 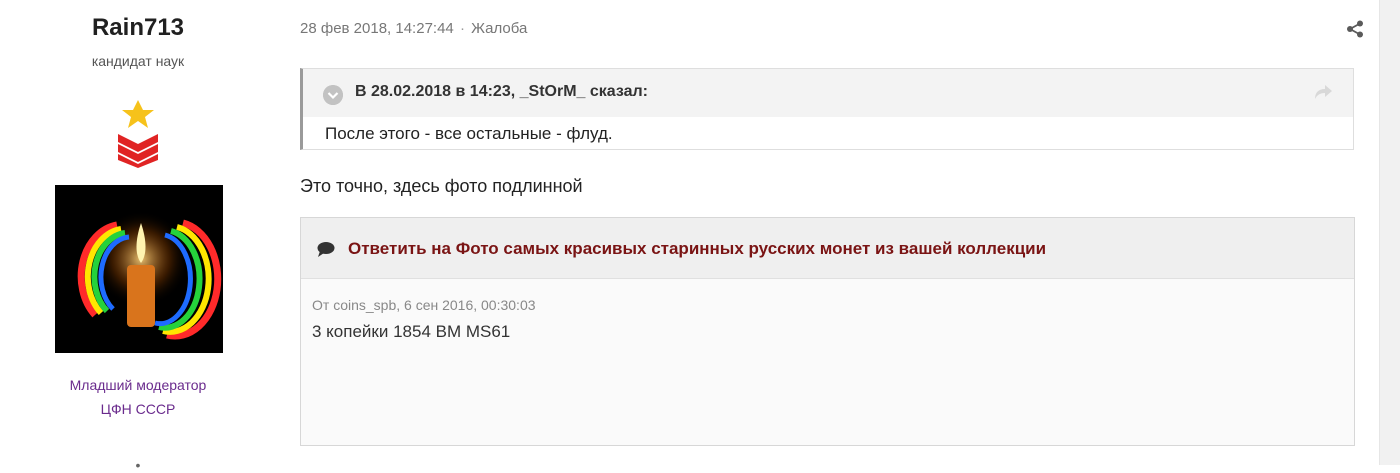 I want to click on author-name: Rain713, so click(x=138, y=28).